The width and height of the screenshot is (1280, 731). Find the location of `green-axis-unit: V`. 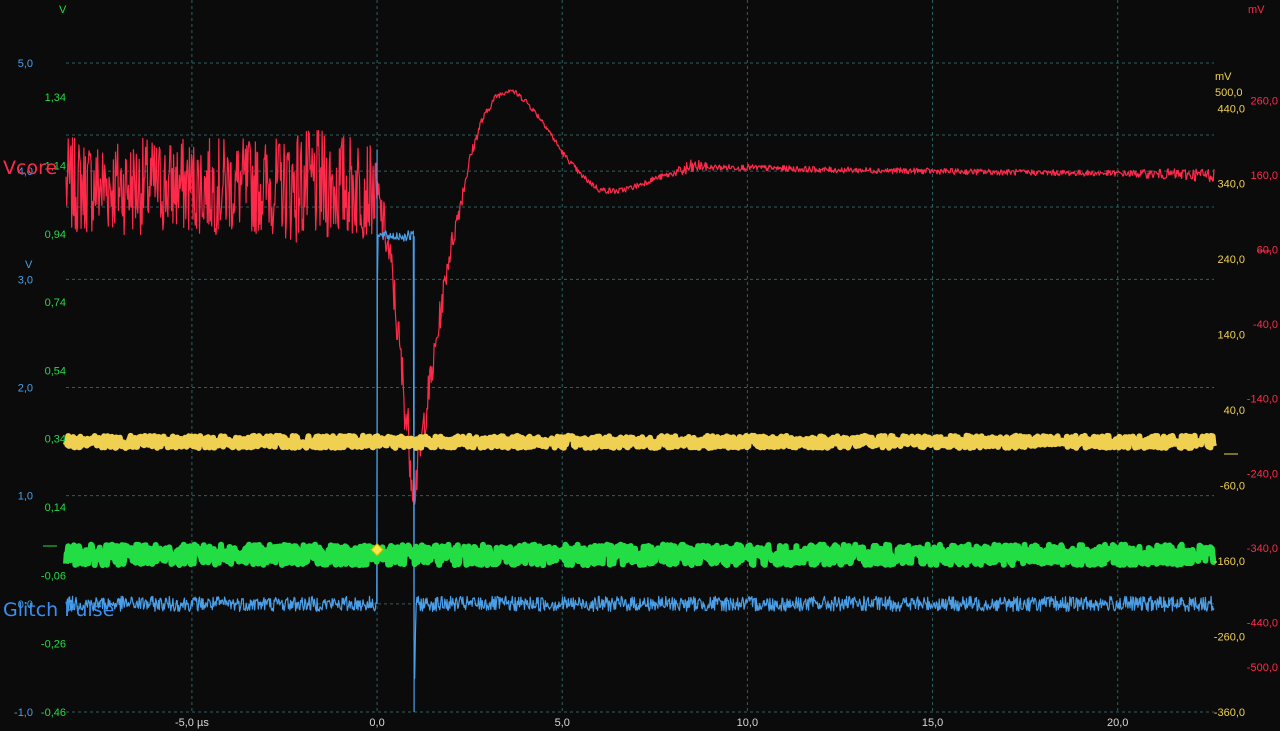

green-axis-unit: V is located at coordinates (63, 10).